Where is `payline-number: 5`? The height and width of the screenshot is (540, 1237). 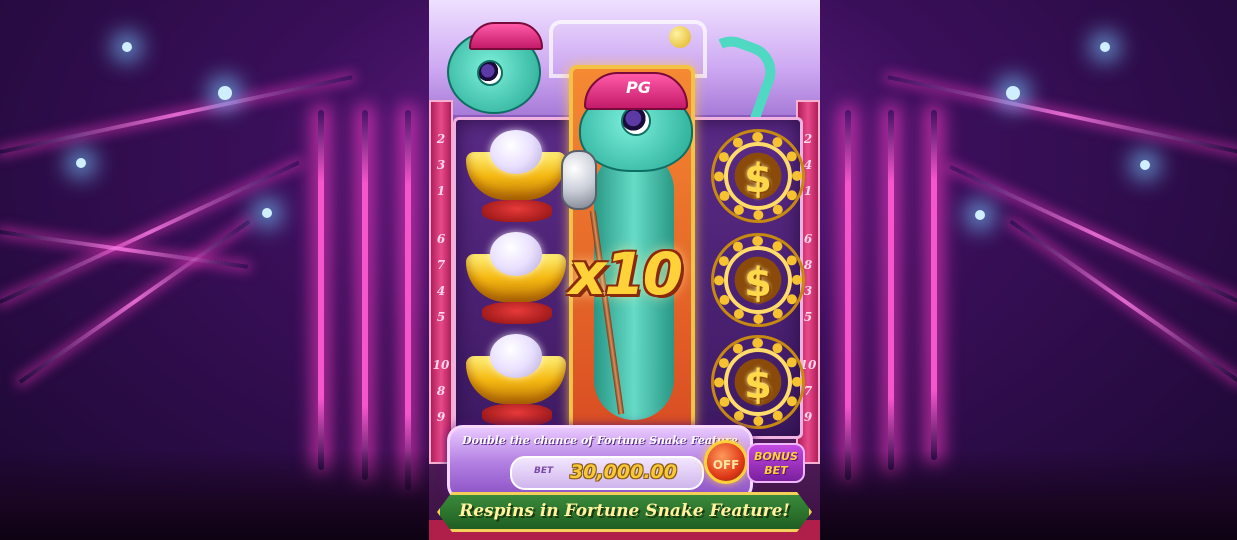 payline-number: 5 is located at coordinates (441, 317).